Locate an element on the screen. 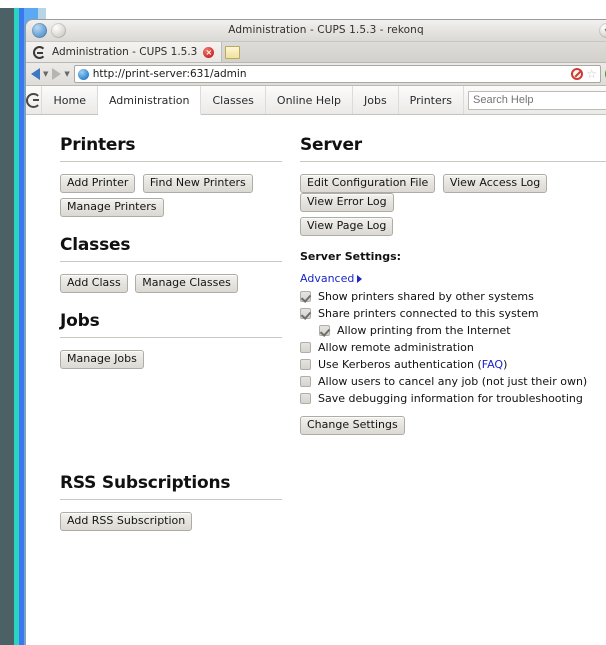 This screenshot has width=606, height=645. tab-administration-label: Administration is located at coordinates (149, 100).